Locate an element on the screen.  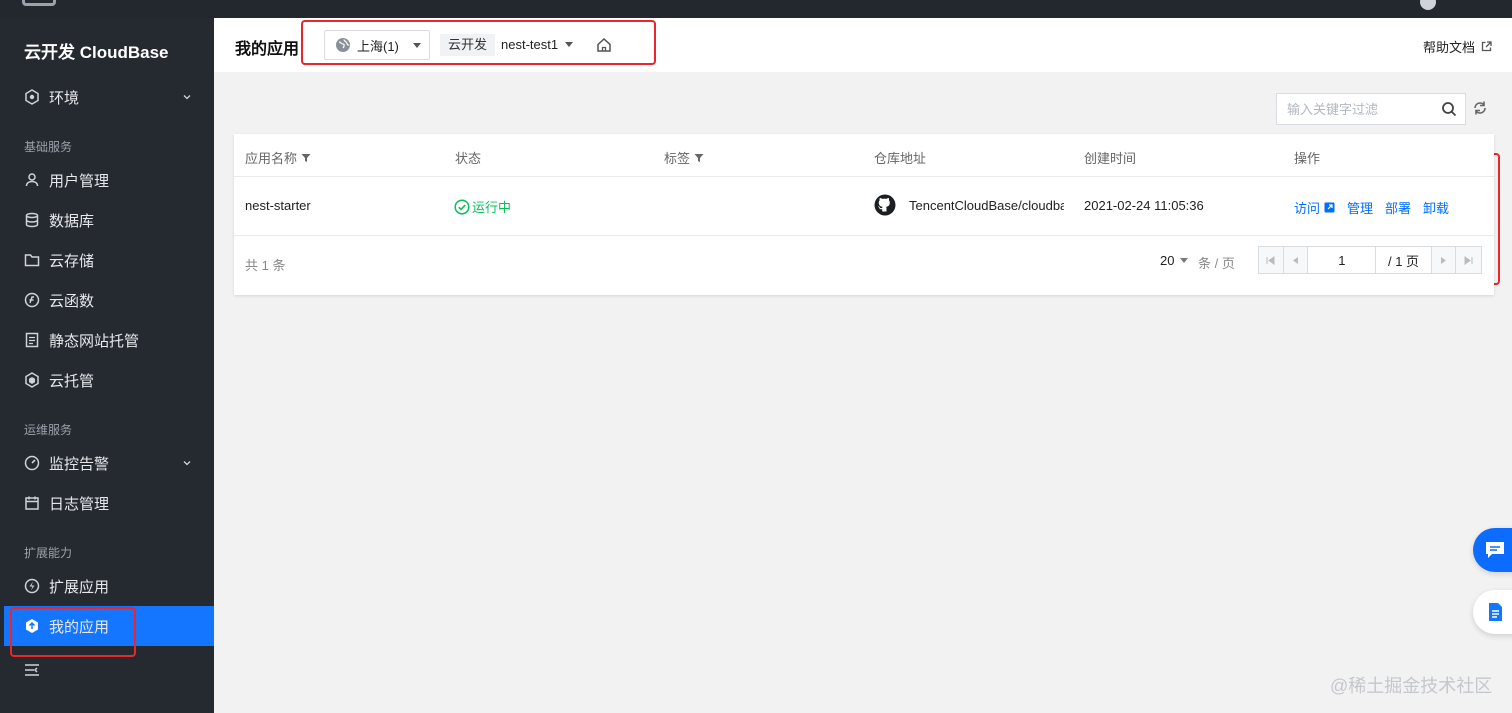
manage-button: 管理 is located at coordinates (1360, 207).